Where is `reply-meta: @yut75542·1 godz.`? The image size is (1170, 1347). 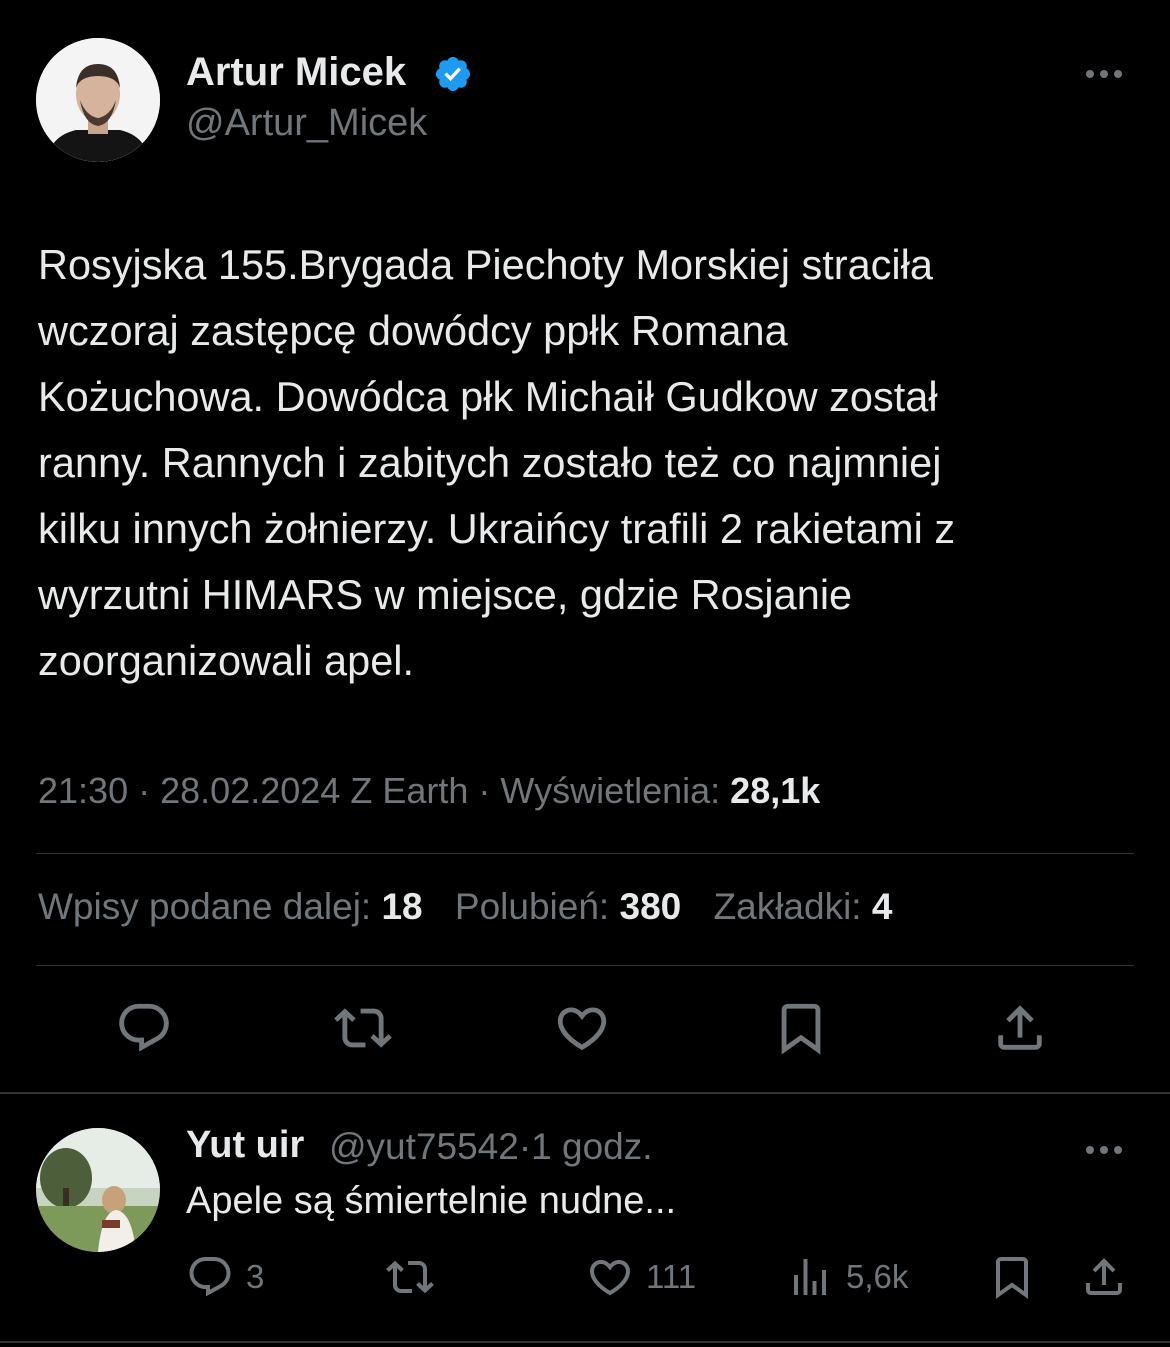 reply-meta: @yut75542·1 godz. is located at coordinates (491, 1147).